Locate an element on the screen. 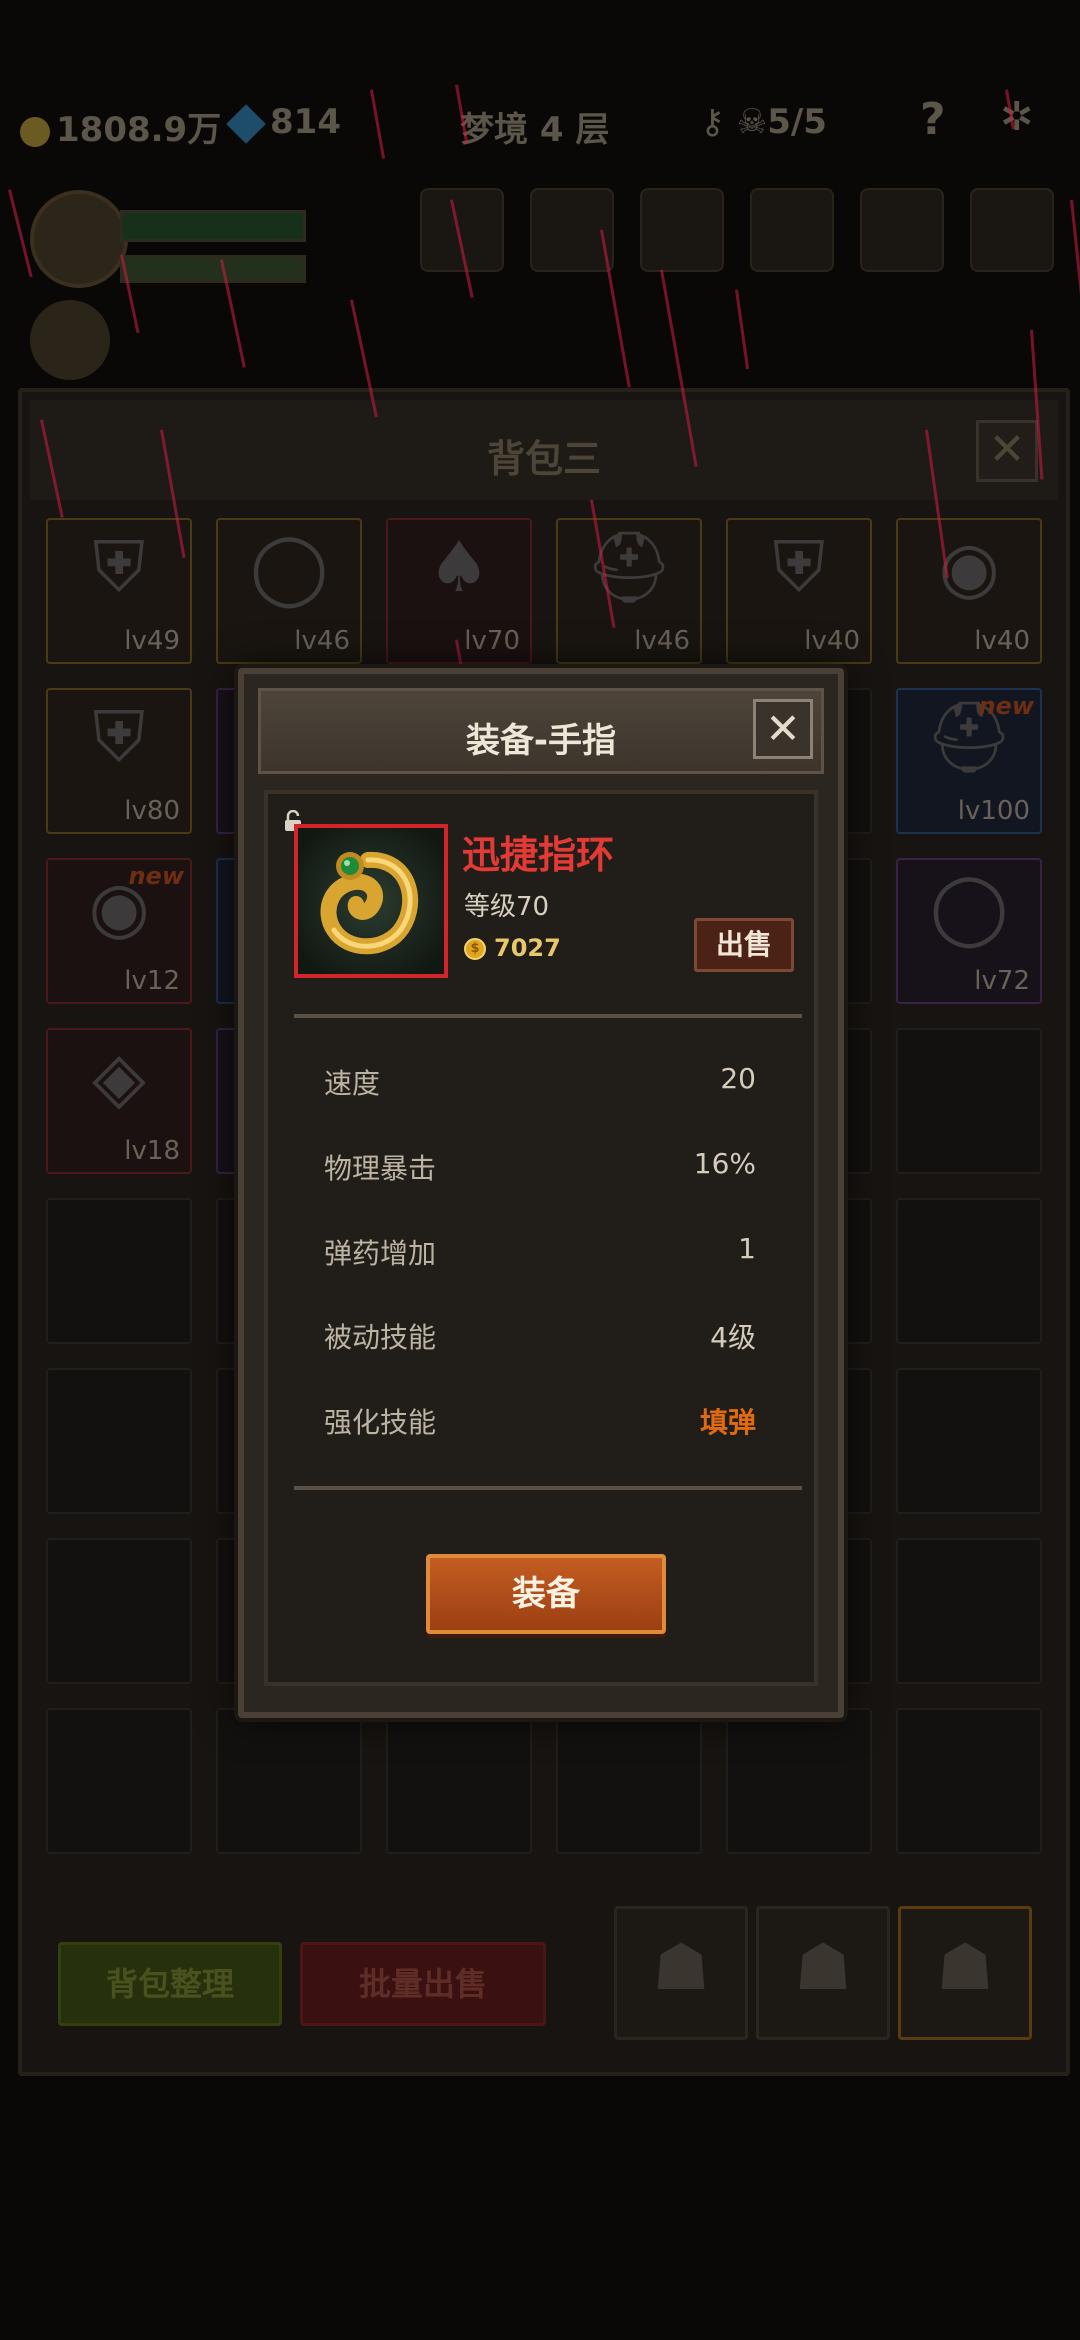 This screenshot has height=2340, width=1080. equip-slot-gloves is located at coordinates (792, 230).